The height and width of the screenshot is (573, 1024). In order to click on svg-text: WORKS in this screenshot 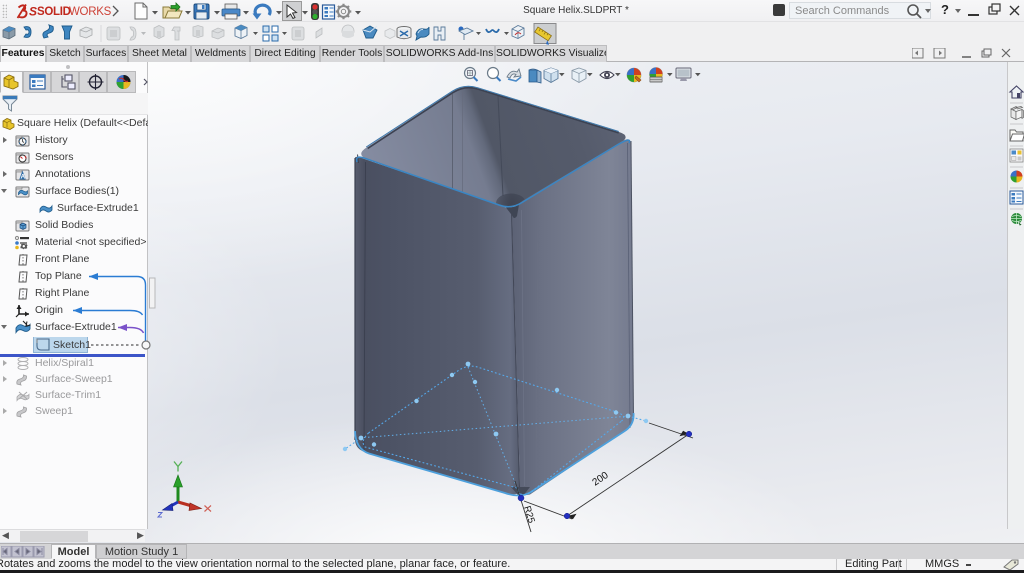, I will do `click(90, 12)`.